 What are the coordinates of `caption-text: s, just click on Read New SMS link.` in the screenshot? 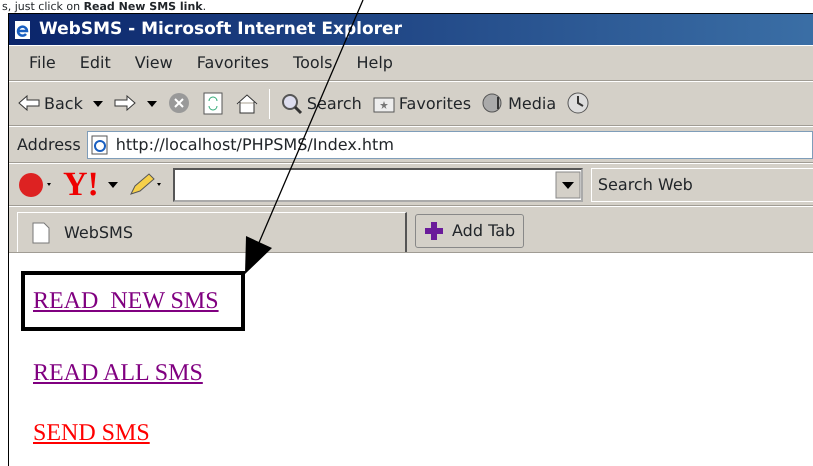 It's located at (104, 6).